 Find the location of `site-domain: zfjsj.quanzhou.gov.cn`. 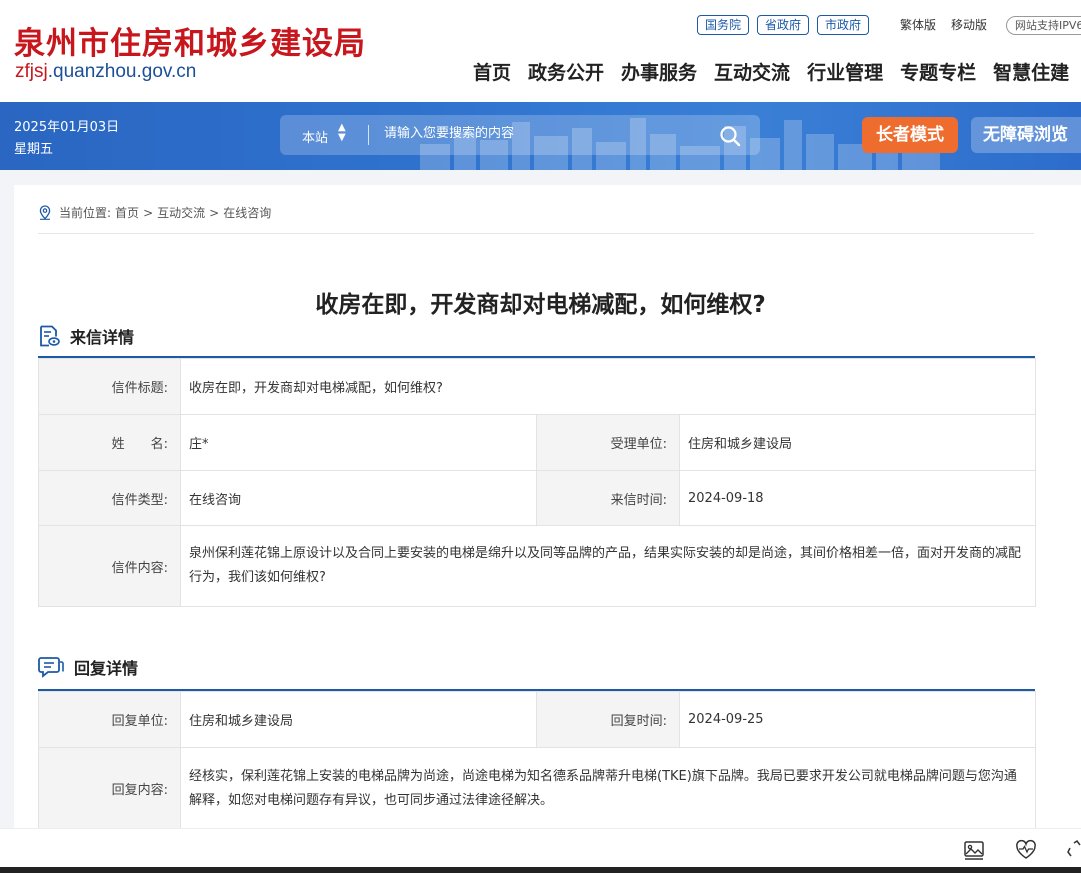

site-domain: zfjsj.quanzhou.gov.cn is located at coordinates (105, 72).